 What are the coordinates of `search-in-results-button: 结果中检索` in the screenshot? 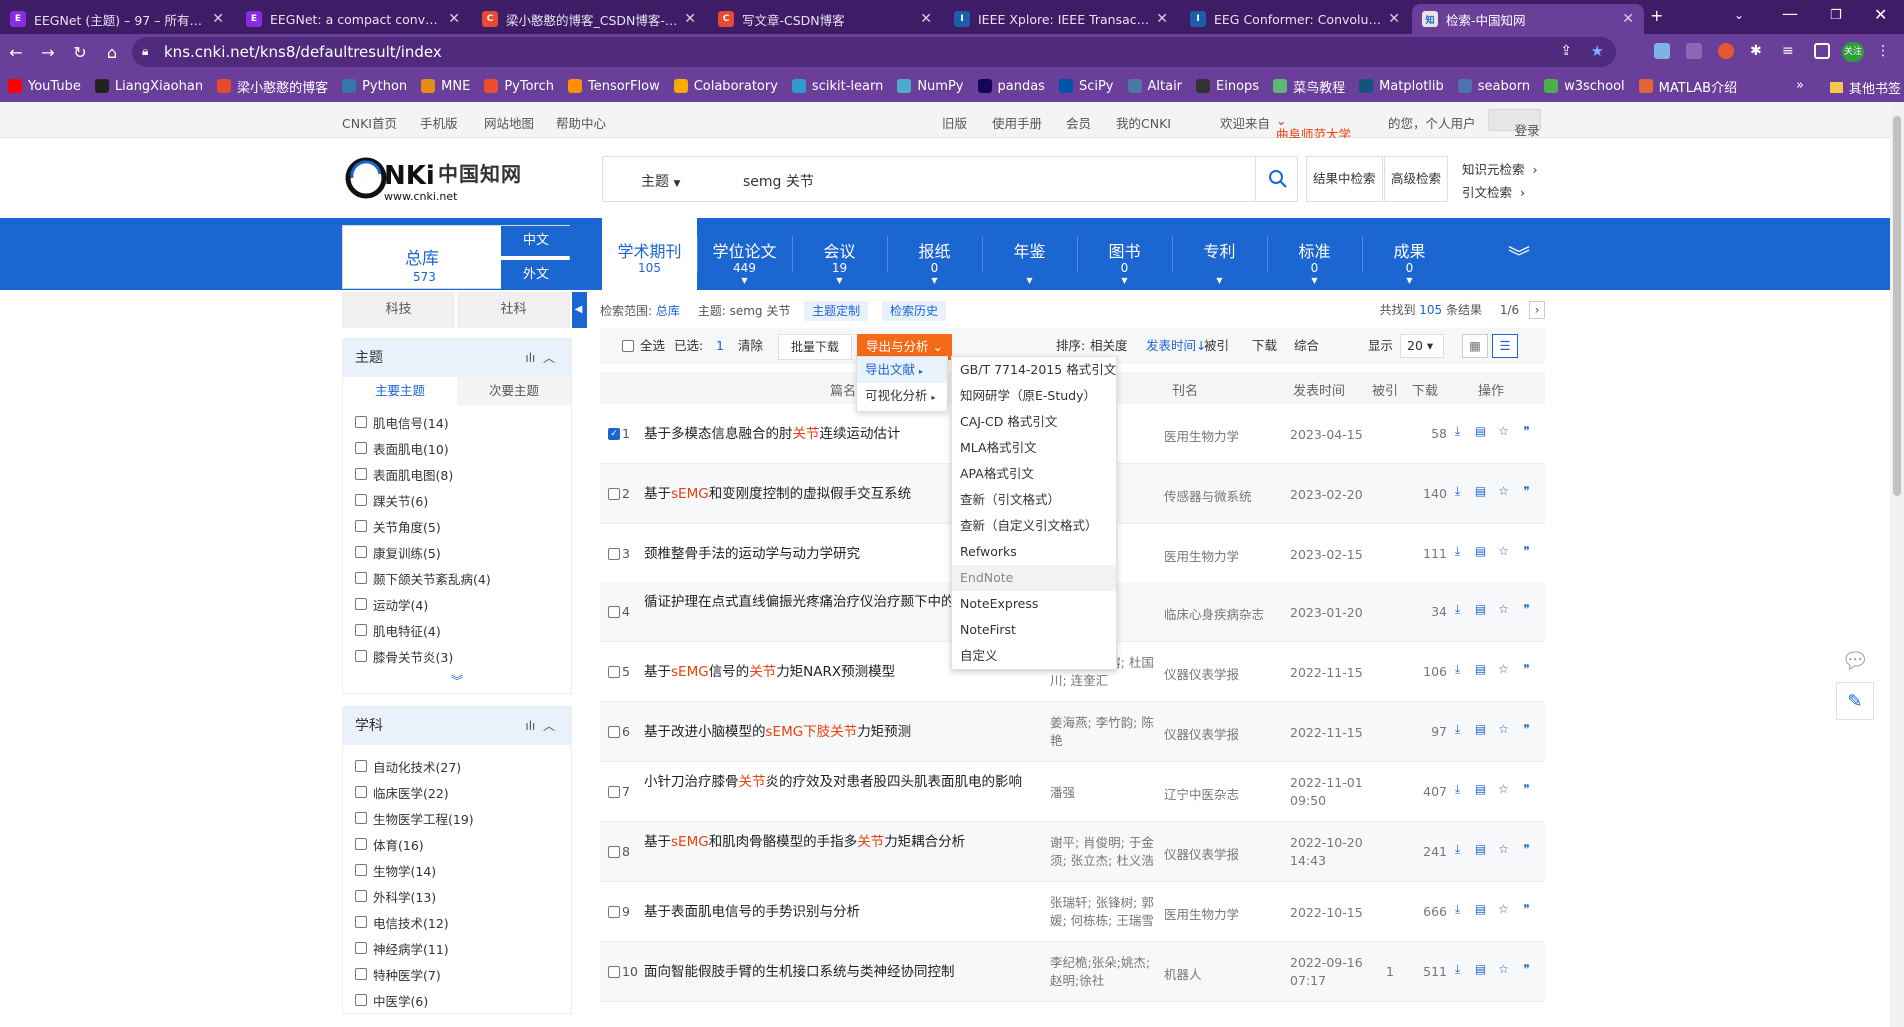 It's located at (1344, 179).